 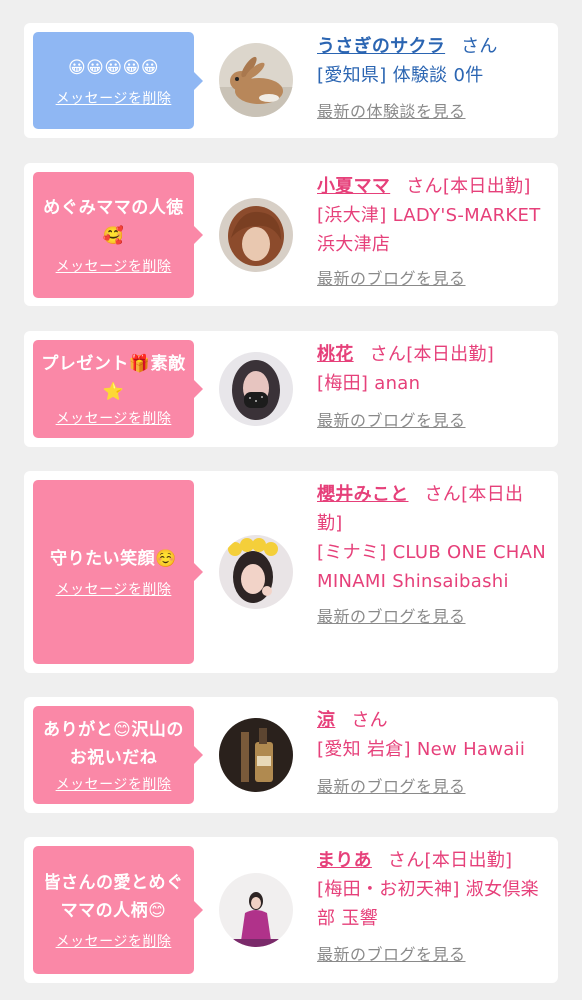 I want to click on bottle-avatar, so click(x=256, y=755).